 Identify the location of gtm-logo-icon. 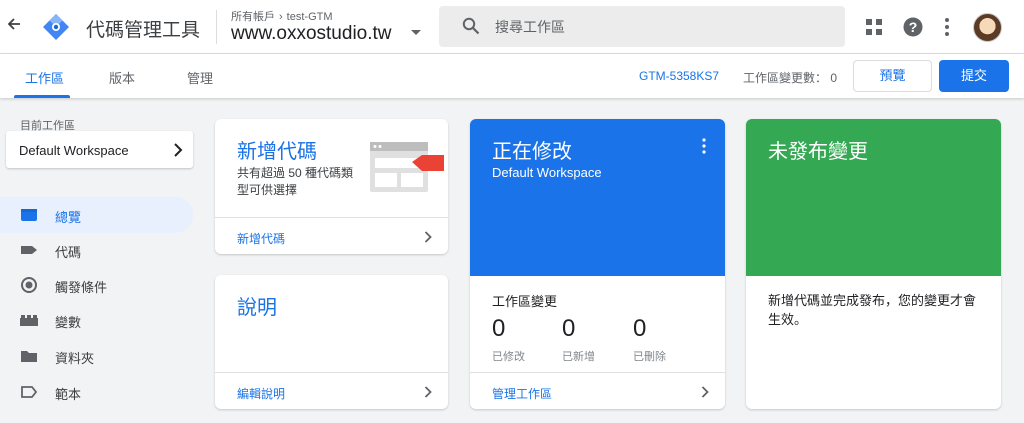
(56, 27).